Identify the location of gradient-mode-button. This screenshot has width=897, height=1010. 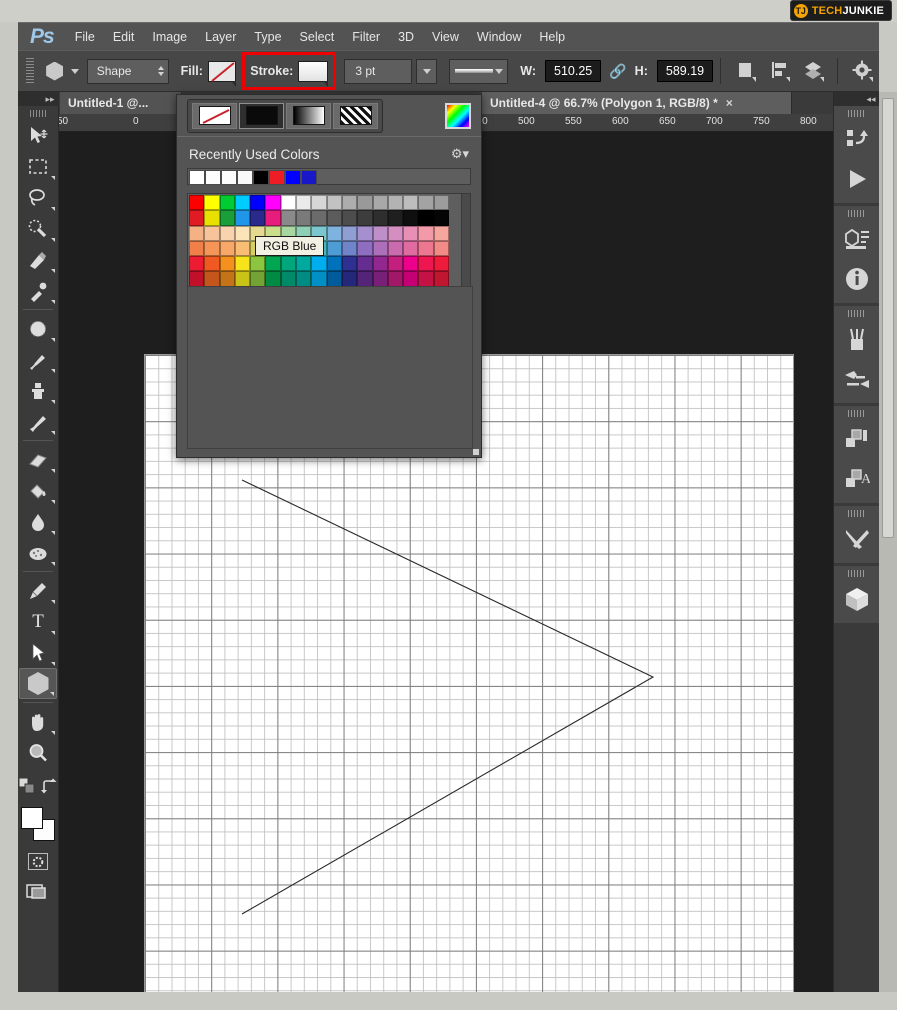
(308, 115).